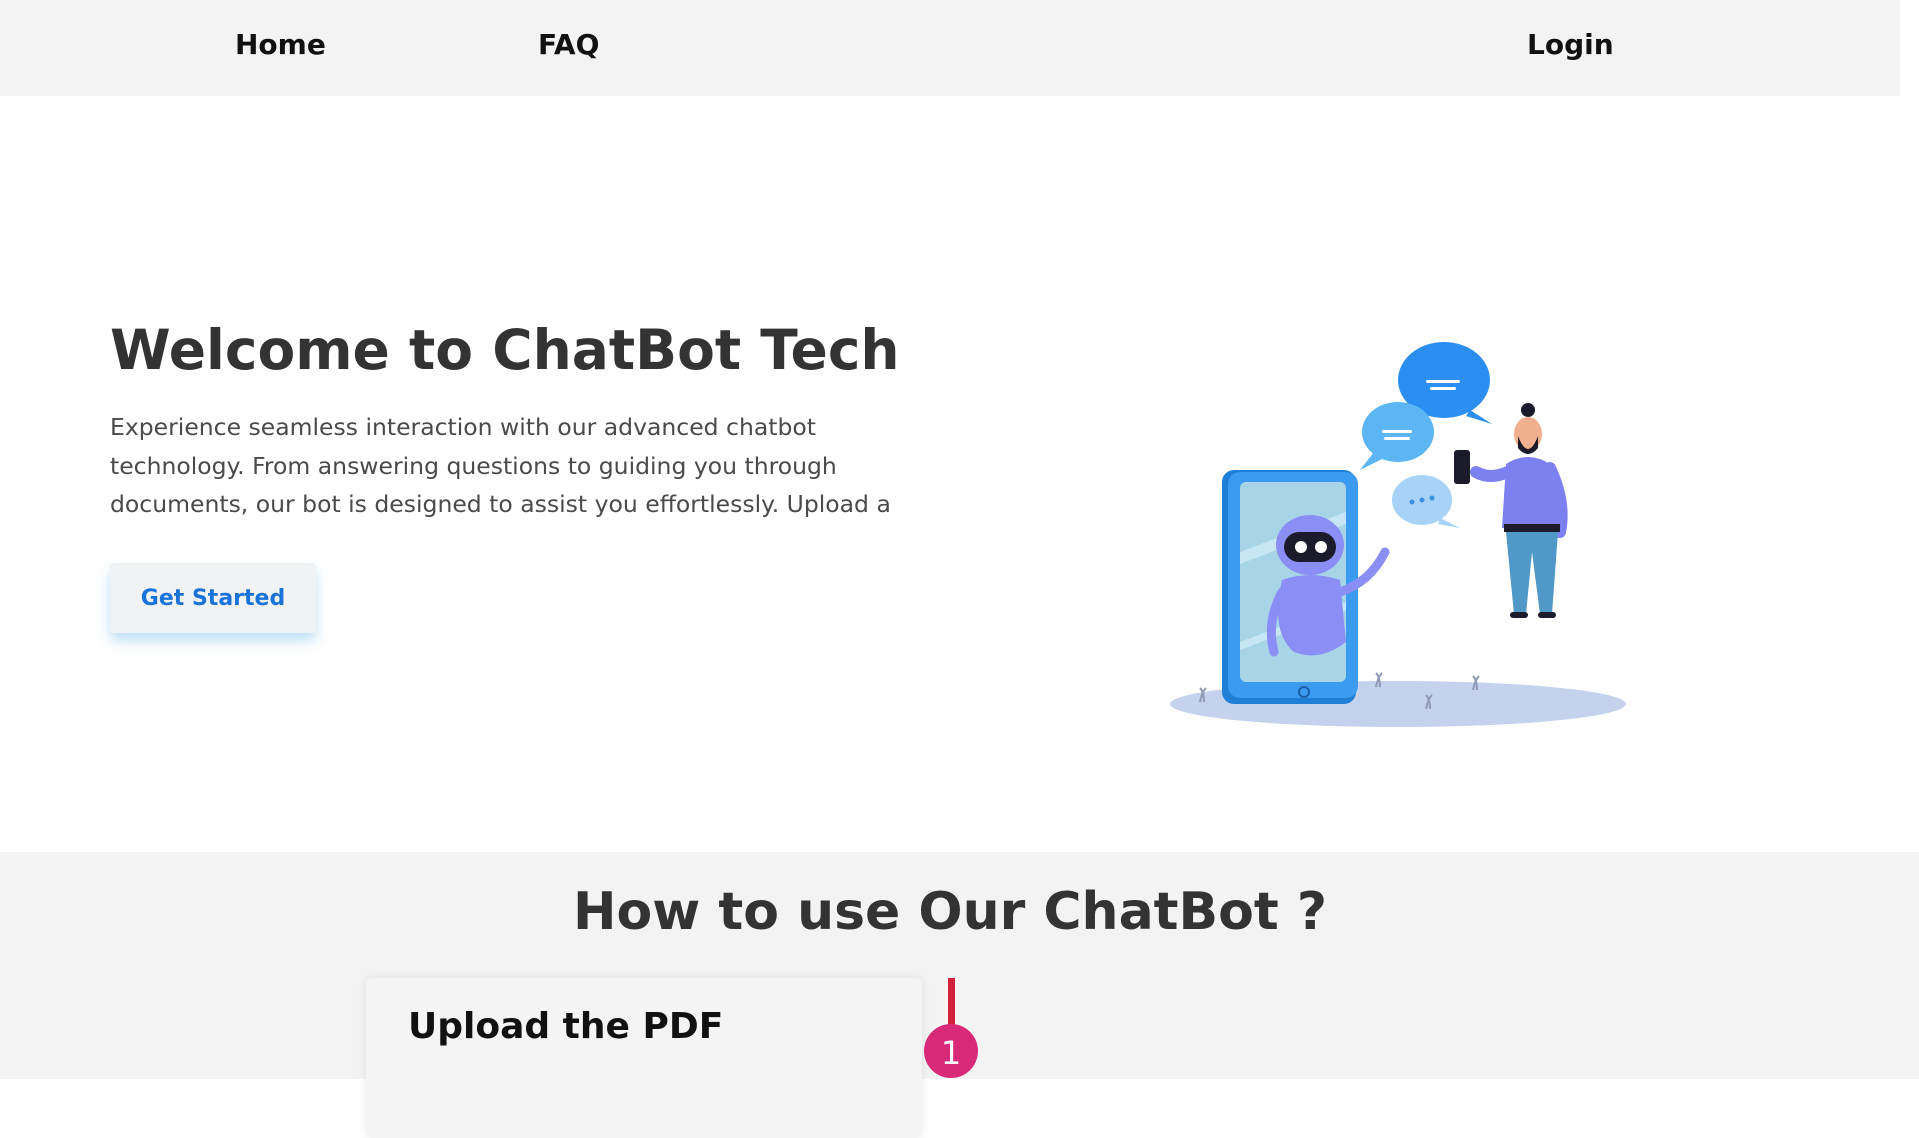 The width and height of the screenshot is (1919, 1138). I want to click on speech-bubble-medium-icon, so click(1397, 436).